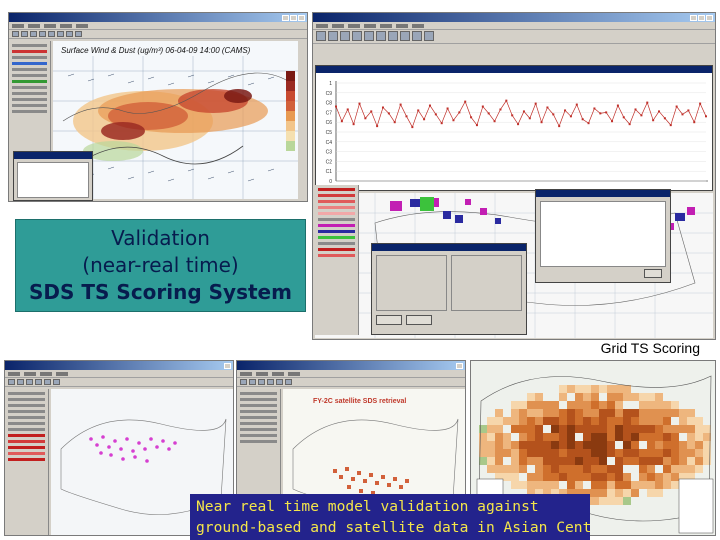 The image size is (720, 540). I want to click on layer-panel, so click(27, 462).